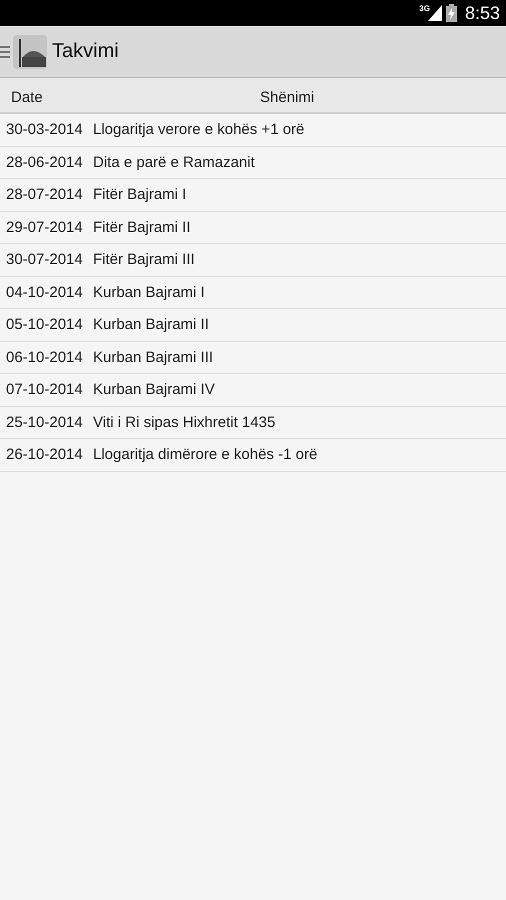  What do you see at coordinates (287, 97) in the screenshot?
I see `column-header: Shënimi` at bounding box center [287, 97].